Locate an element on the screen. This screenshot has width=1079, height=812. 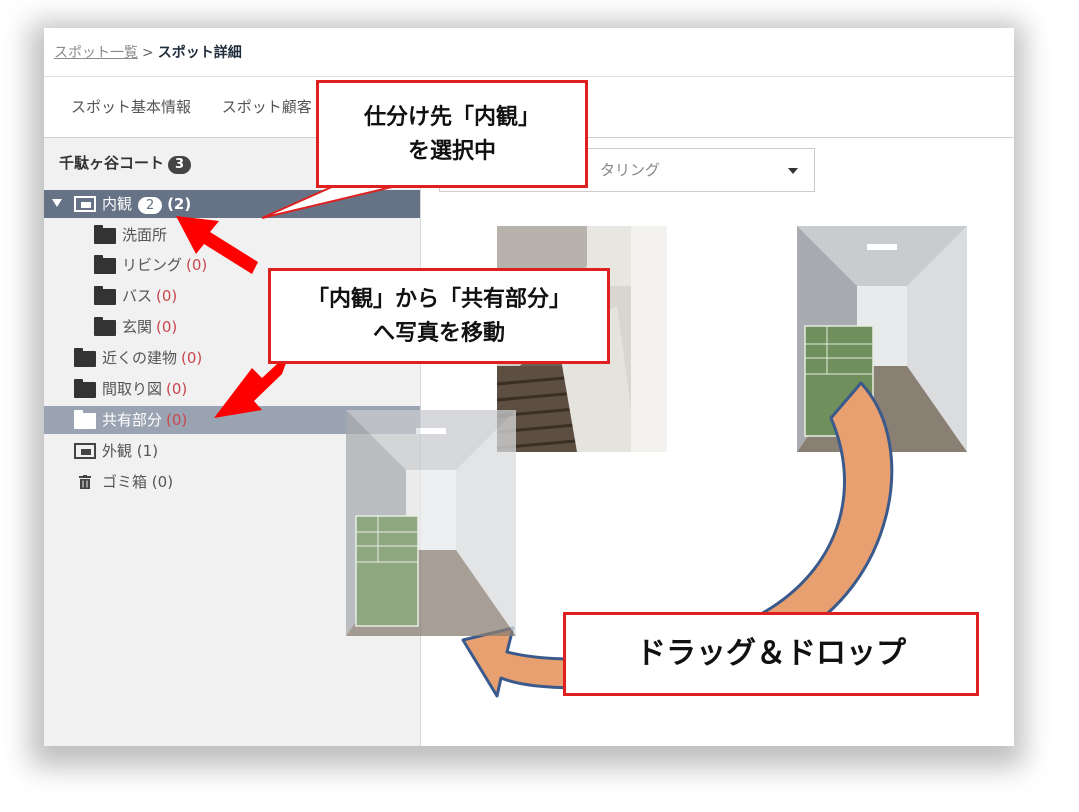
callout-line: 仕分け先「内観」 is located at coordinates (451, 117).